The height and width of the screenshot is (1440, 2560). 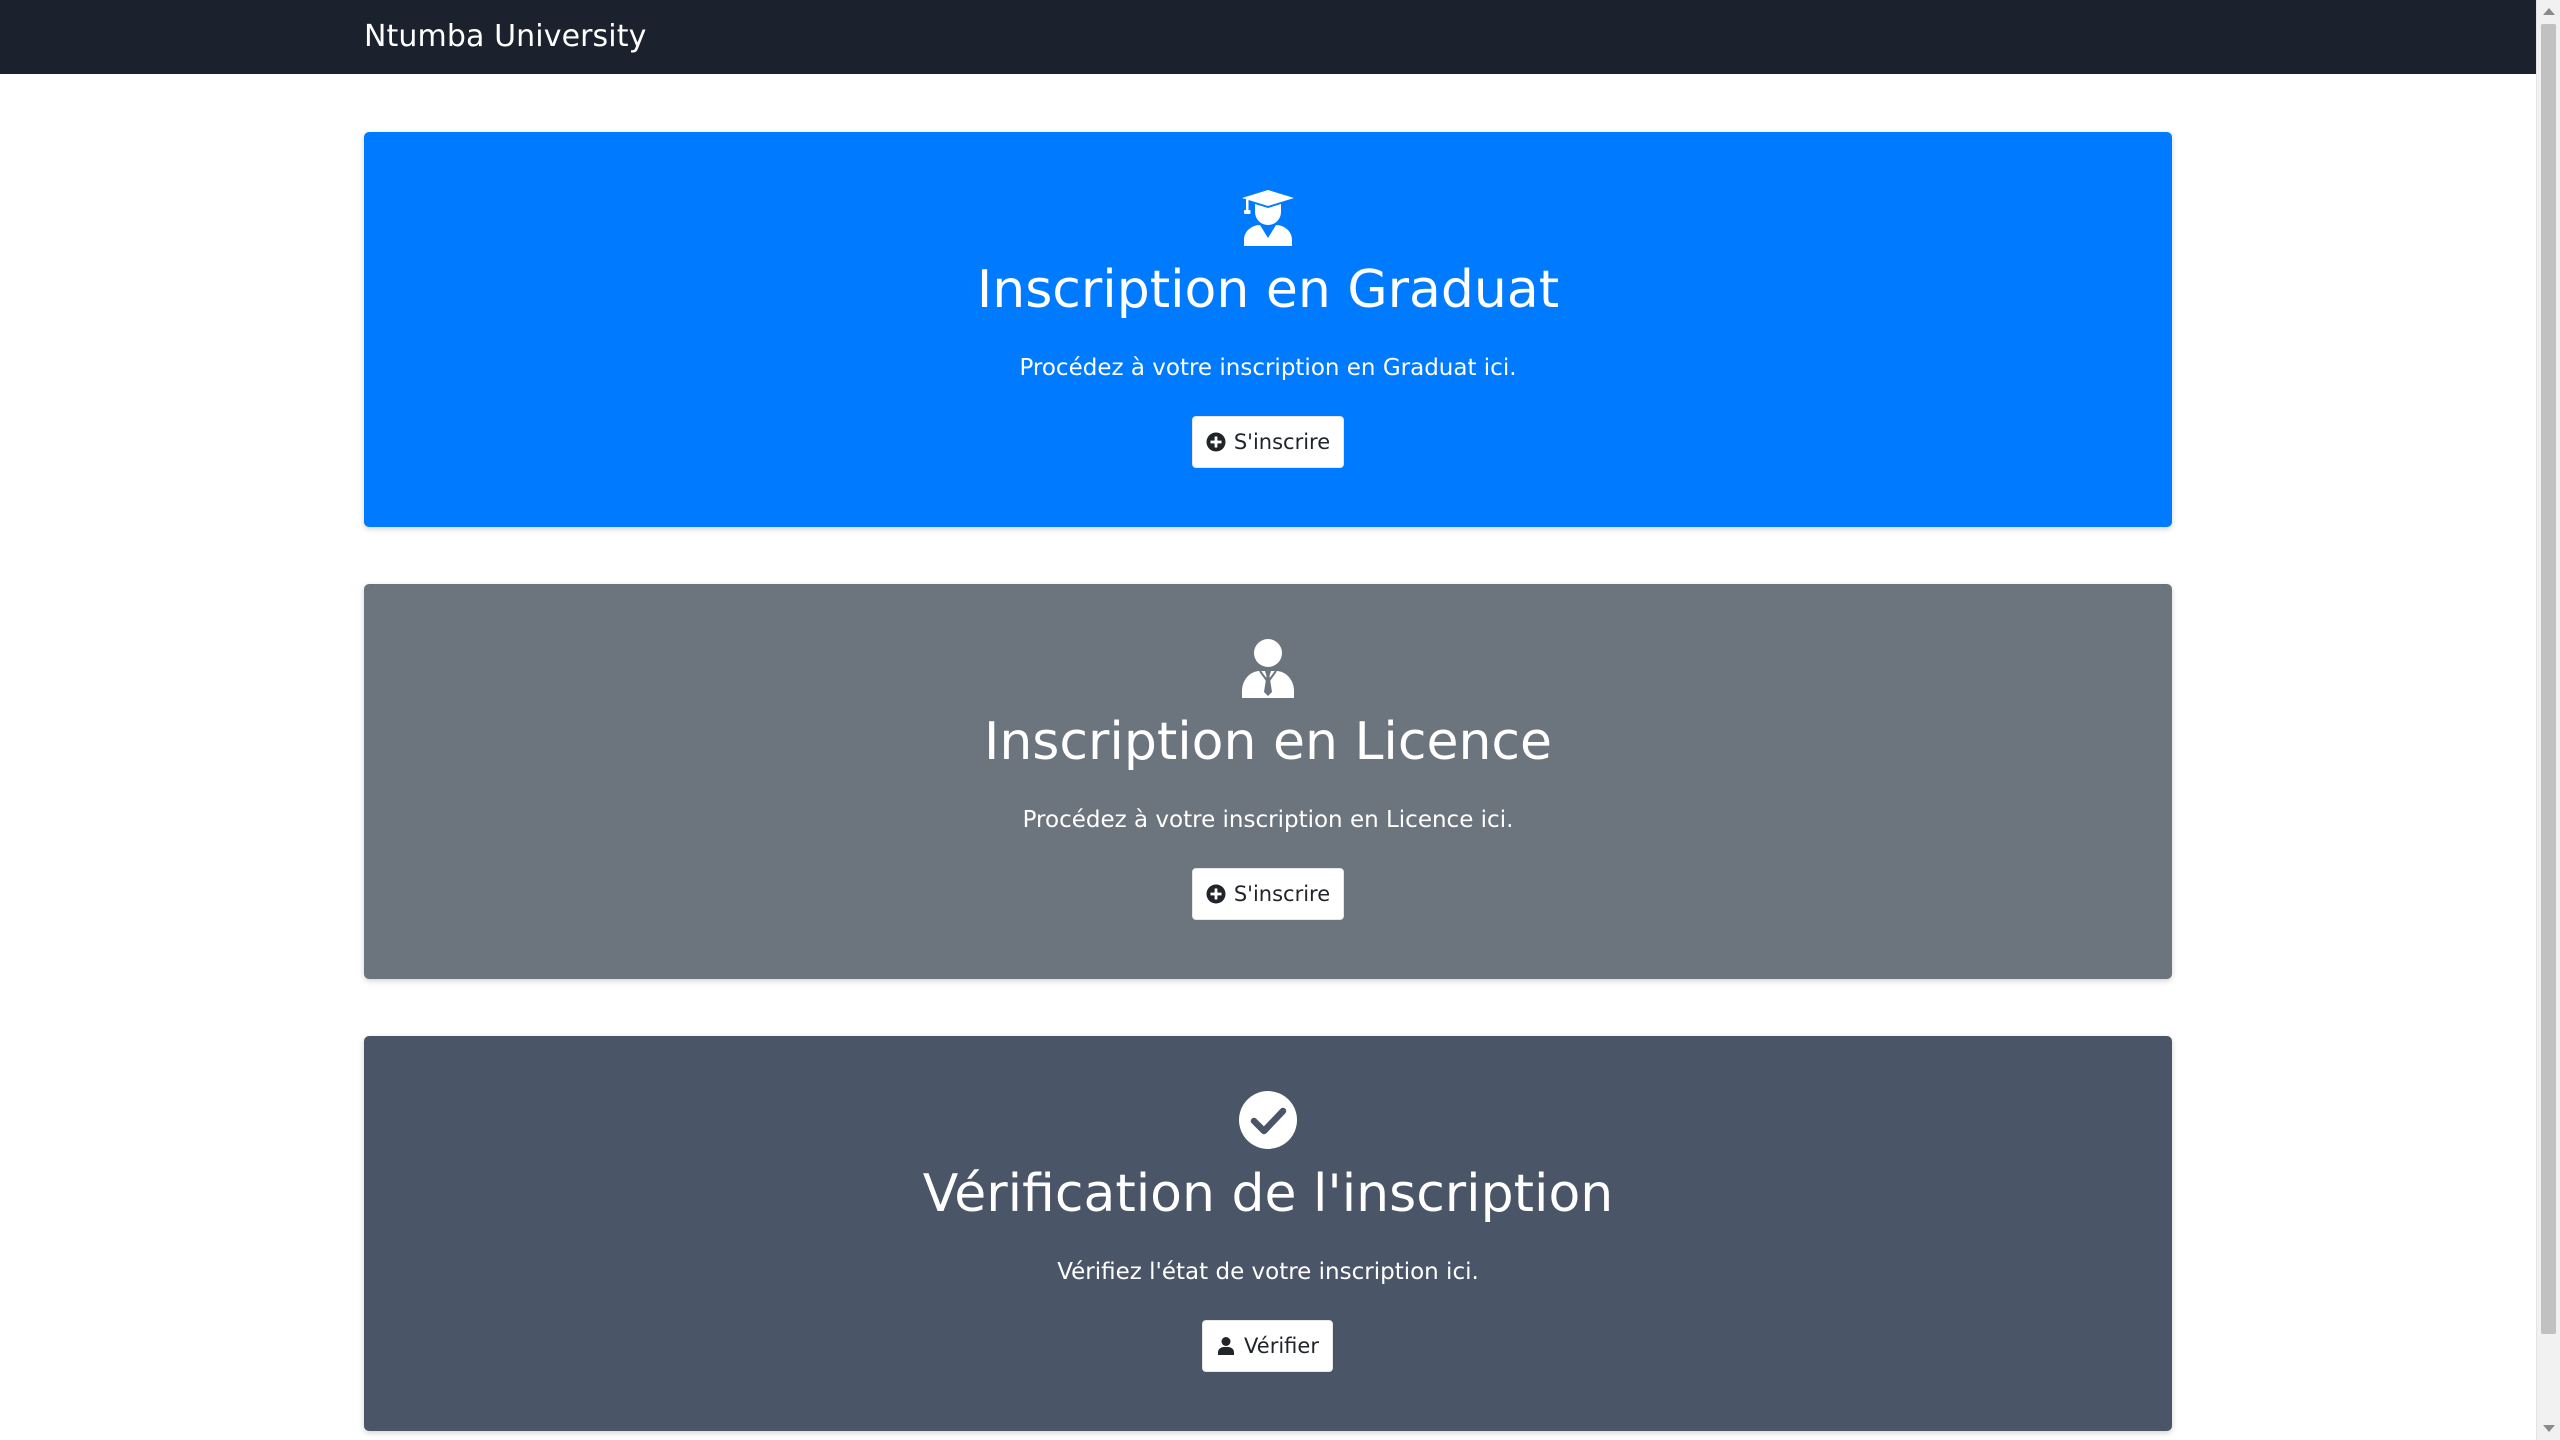 What do you see at coordinates (1281, 1346) in the screenshot?
I see `button-label: Vérifier` at bounding box center [1281, 1346].